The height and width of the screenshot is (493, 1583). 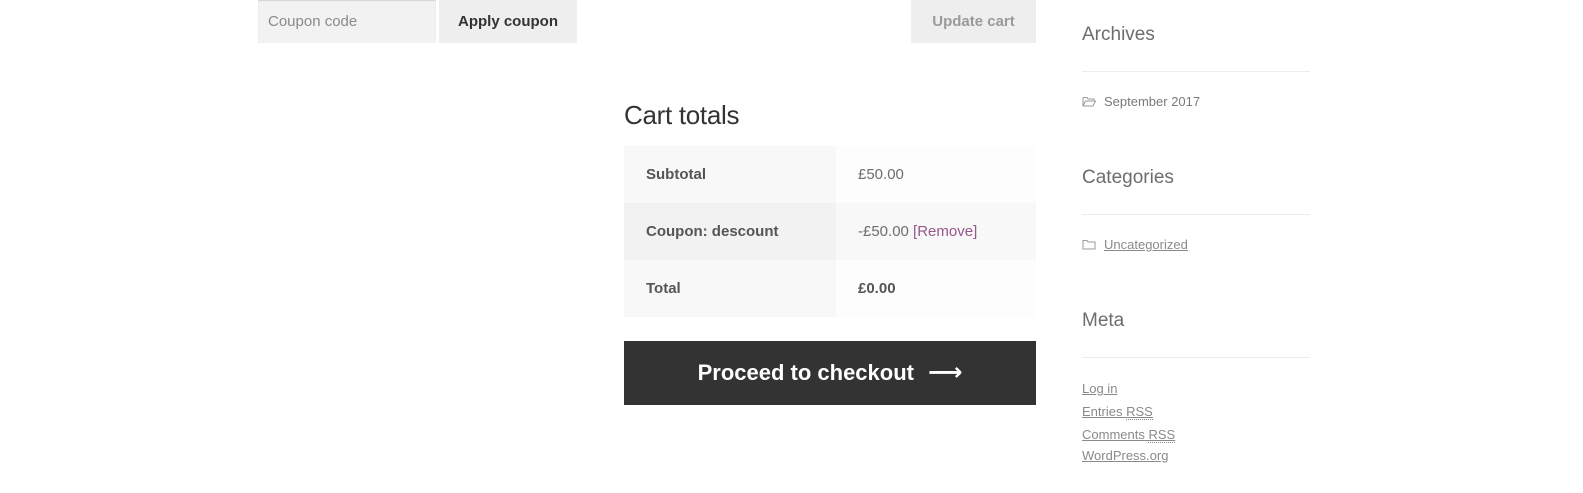 What do you see at coordinates (1139, 412) in the screenshot?
I see `entries-rss-abbr: RSS` at bounding box center [1139, 412].